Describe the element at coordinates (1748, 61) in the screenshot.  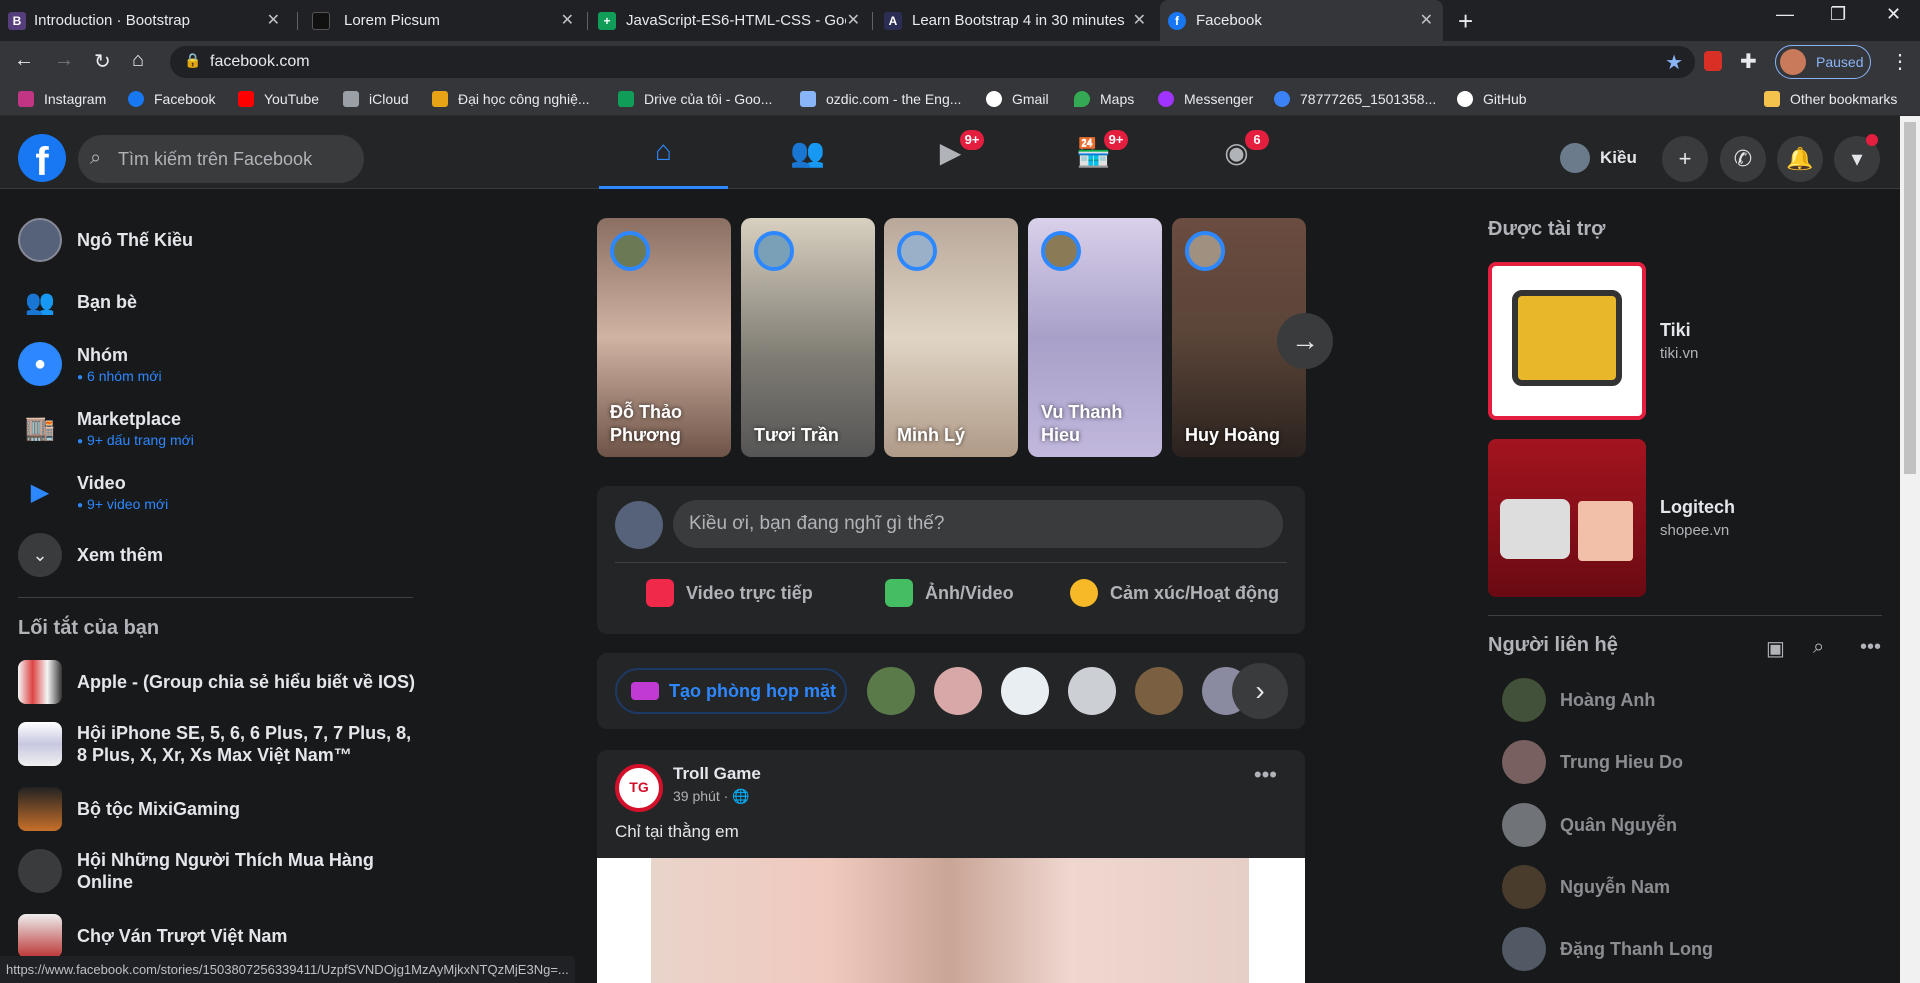
I see `puzzle-icon: ✚` at that location.